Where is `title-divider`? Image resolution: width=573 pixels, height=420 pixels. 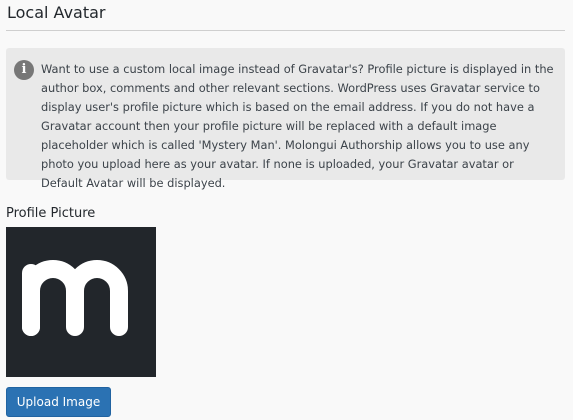 title-divider is located at coordinates (285, 30).